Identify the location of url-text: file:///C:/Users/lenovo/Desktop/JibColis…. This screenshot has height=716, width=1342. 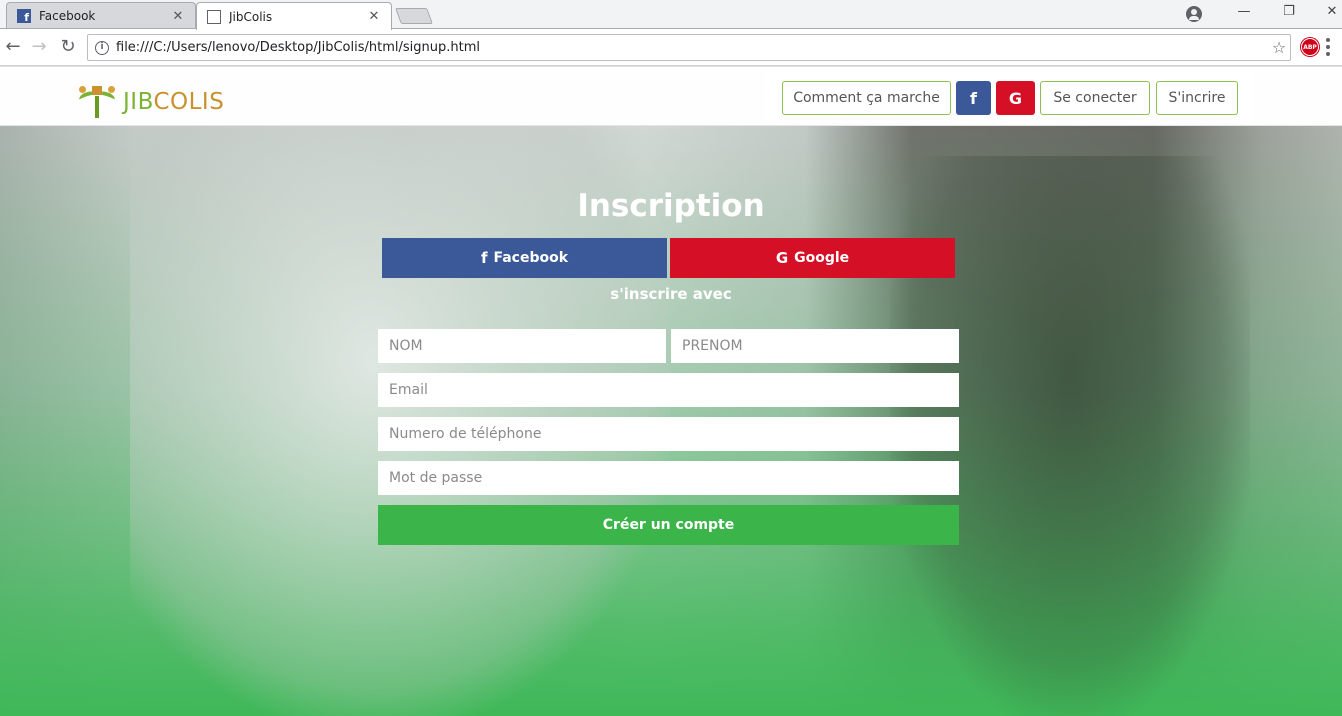
(692, 47).